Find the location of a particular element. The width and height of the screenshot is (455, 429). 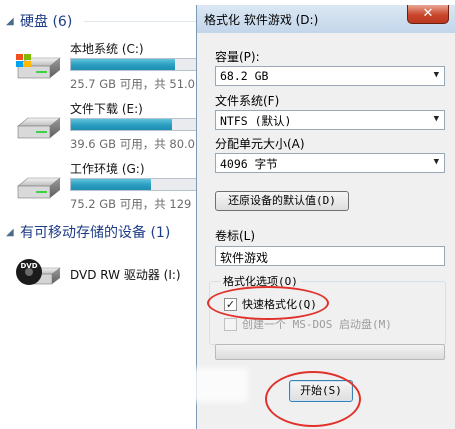

dvd-drive-i: DVD DVD RW 驱动器 (I:) is located at coordinates (105, 284).